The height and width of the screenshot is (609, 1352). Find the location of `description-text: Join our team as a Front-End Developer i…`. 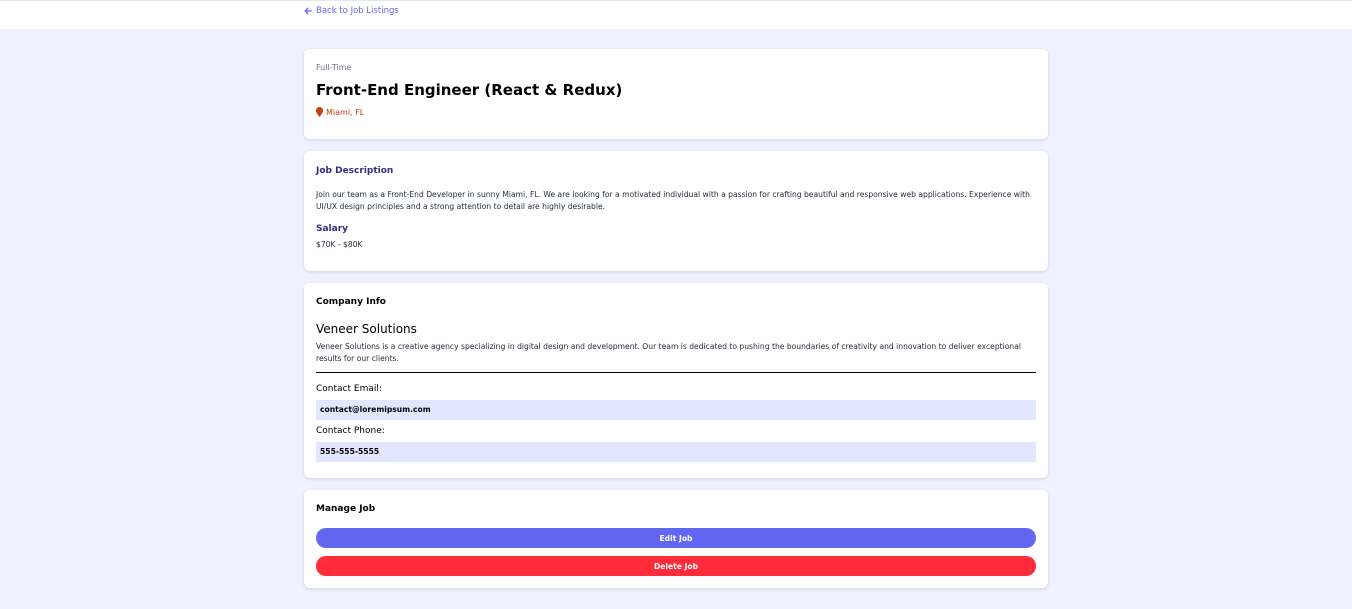

description-text: Join our team as a Front-End Developer i… is located at coordinates (673, 200).